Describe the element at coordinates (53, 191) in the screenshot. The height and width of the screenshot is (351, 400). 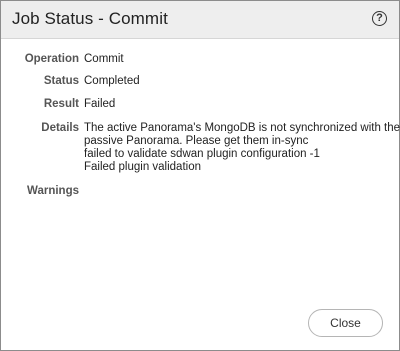
I see `warnings-label: Warnings` at that location.